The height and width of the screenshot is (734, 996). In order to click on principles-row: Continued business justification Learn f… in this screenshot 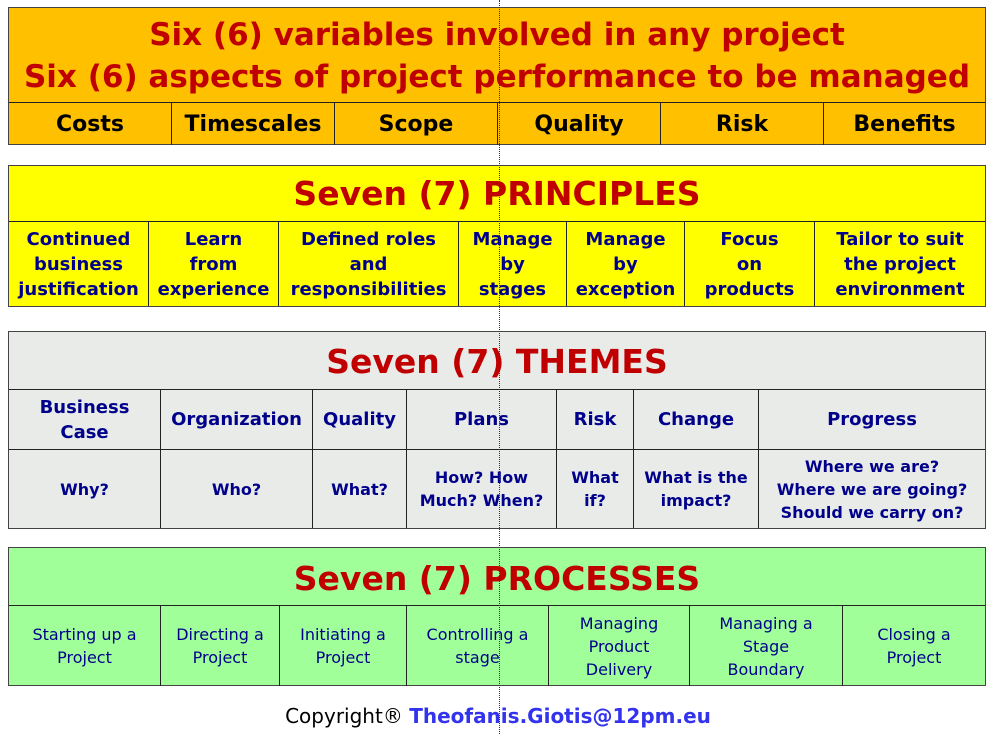, I will do `click(497, 264)`.